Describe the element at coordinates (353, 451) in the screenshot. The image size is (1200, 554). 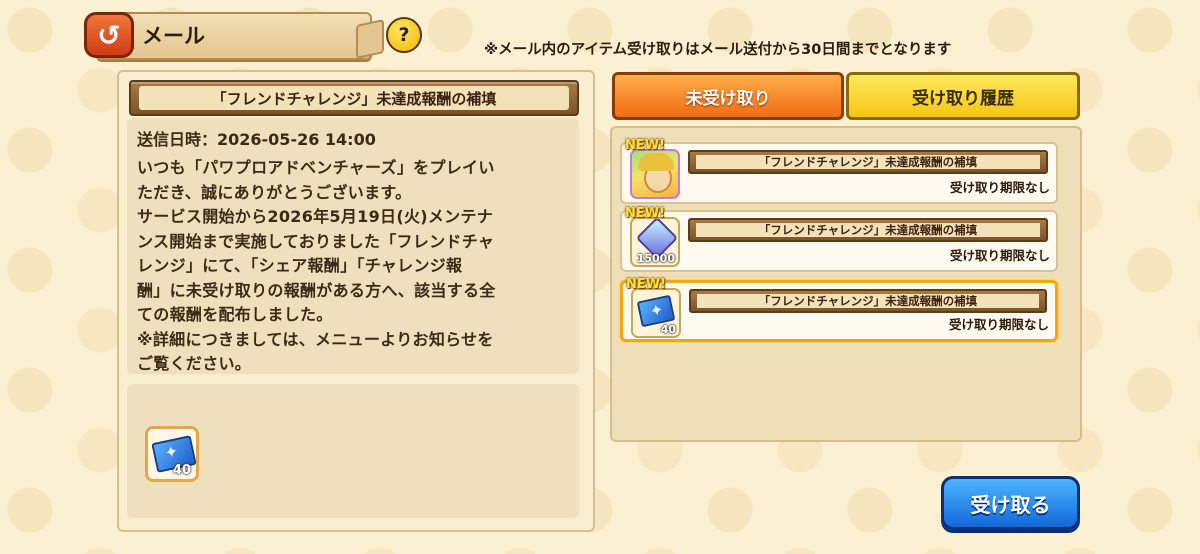
I see `attachment-box: 40` at that location.